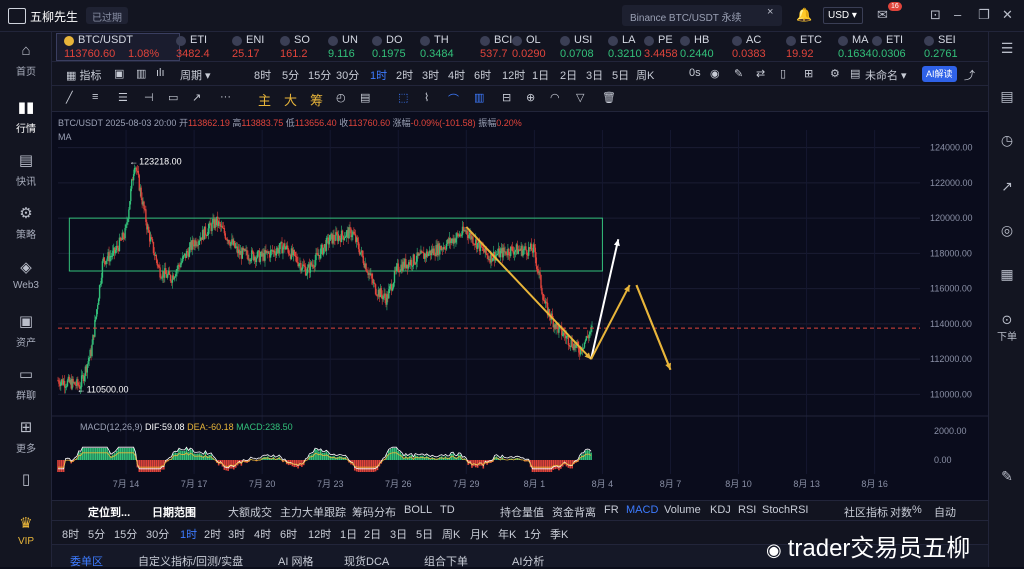  I want to click on nav-news: ▤快讯, so click(26, 169).